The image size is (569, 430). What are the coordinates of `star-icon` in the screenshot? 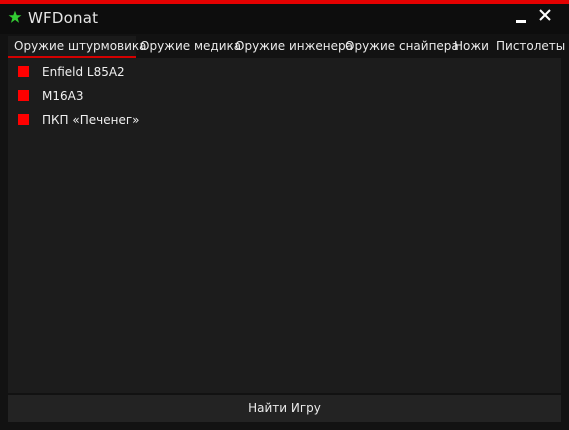 It's located at (15, 16).